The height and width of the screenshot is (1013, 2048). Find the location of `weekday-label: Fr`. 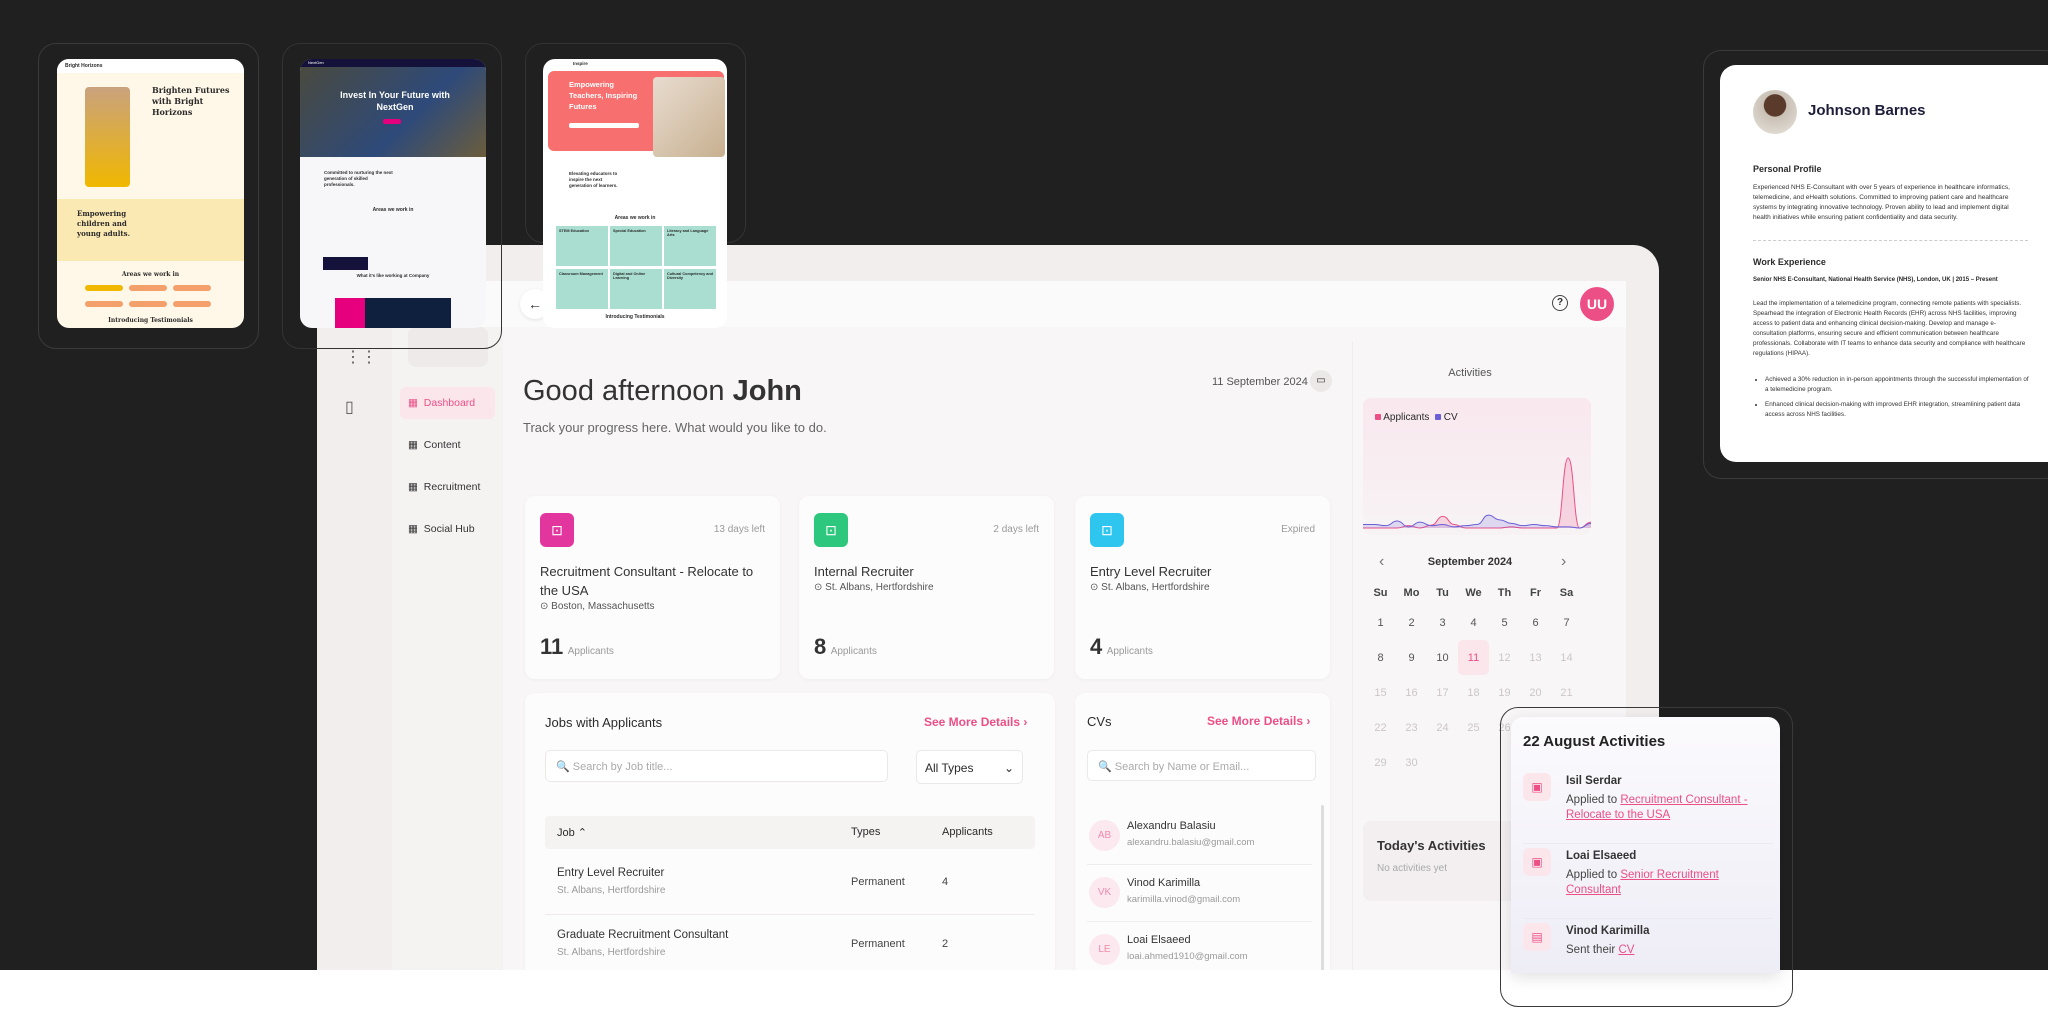

weekday-label: Fr is located at coordinates (1535, 593).